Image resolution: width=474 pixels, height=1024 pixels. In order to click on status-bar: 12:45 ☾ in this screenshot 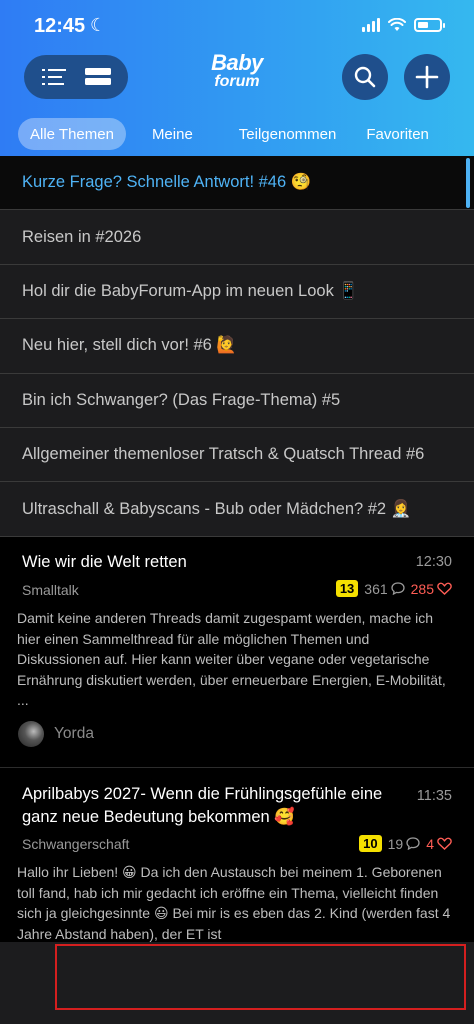, I will do `click(237, 25)`.